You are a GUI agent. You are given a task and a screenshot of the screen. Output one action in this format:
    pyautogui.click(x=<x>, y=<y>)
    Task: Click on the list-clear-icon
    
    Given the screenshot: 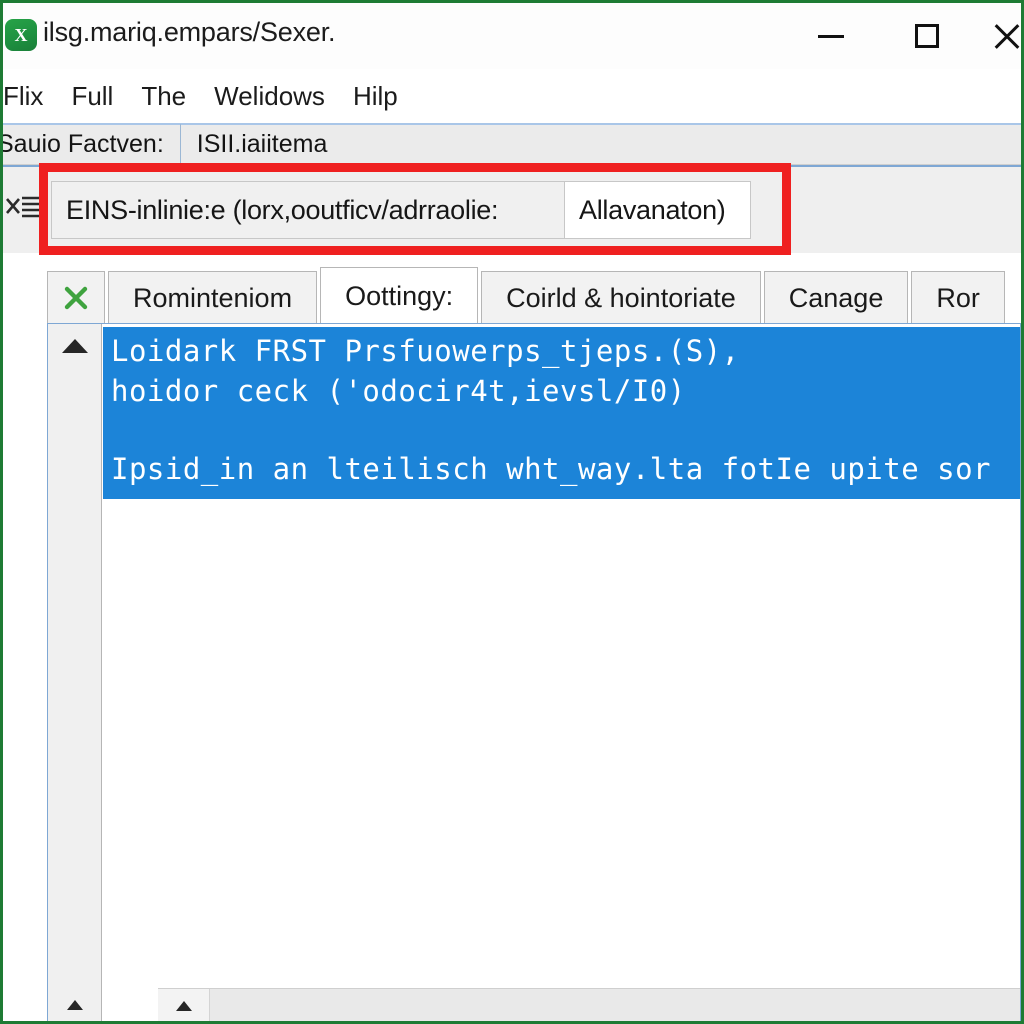 What is the action you would take?
    pyautogui.click(x=23, y=207)
    